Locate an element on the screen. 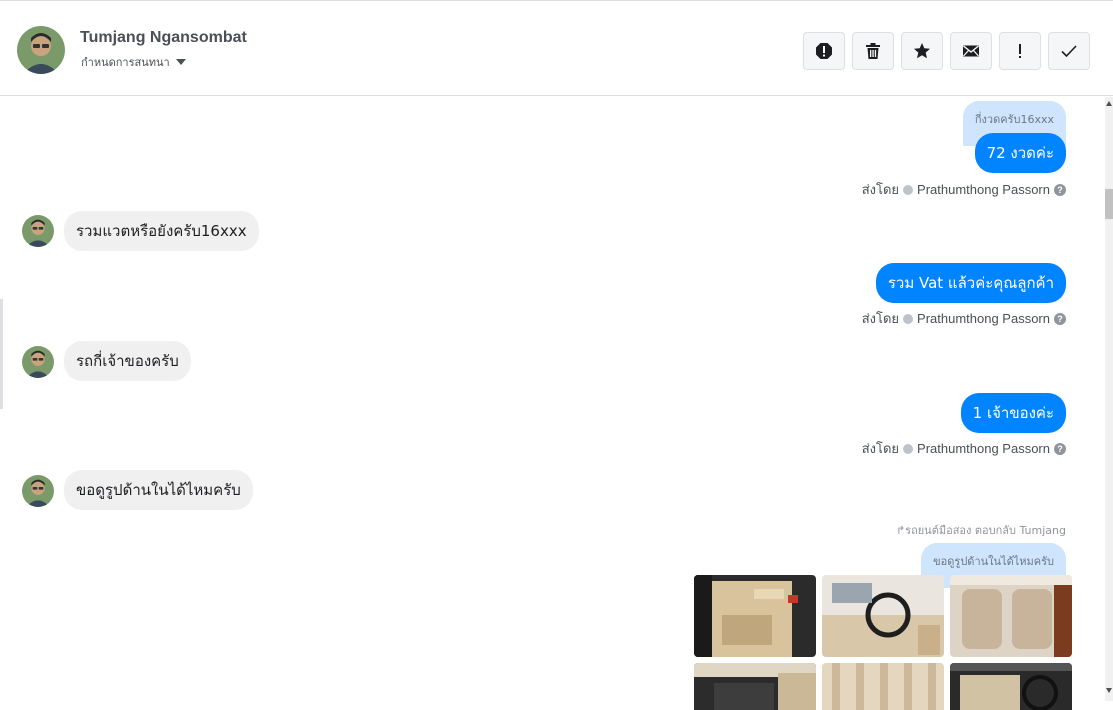 The height and width of the screenshot is (710, 1113). contact-avatar is located at coordinates (41, 50).